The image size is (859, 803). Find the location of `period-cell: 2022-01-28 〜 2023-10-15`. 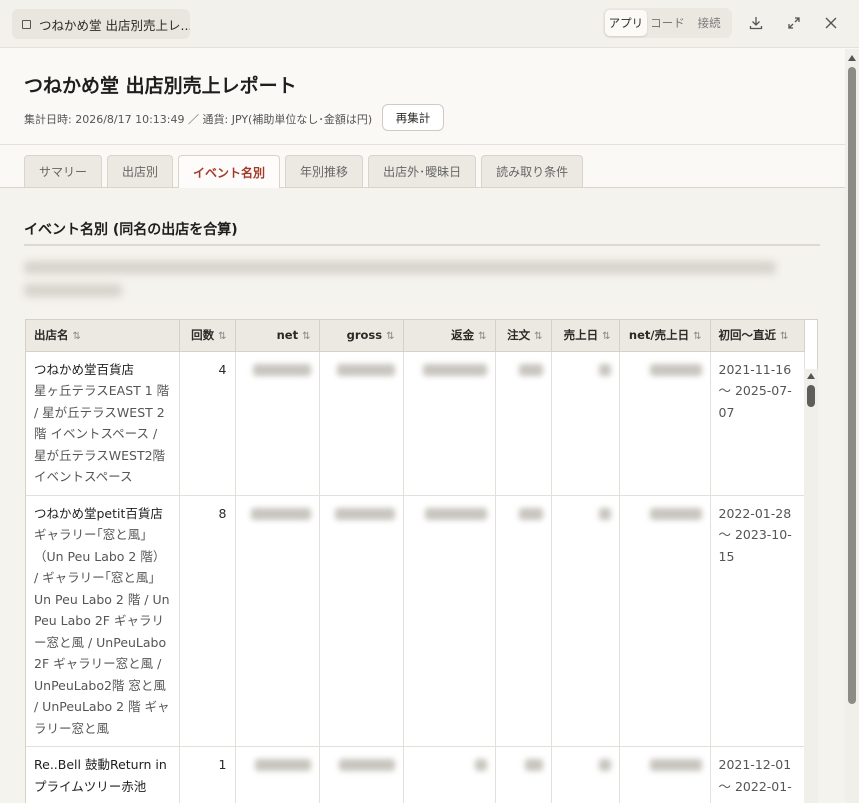

period-cell: 2022-01-28 〜 2023-10-15 is located at coordinates (757, 621).